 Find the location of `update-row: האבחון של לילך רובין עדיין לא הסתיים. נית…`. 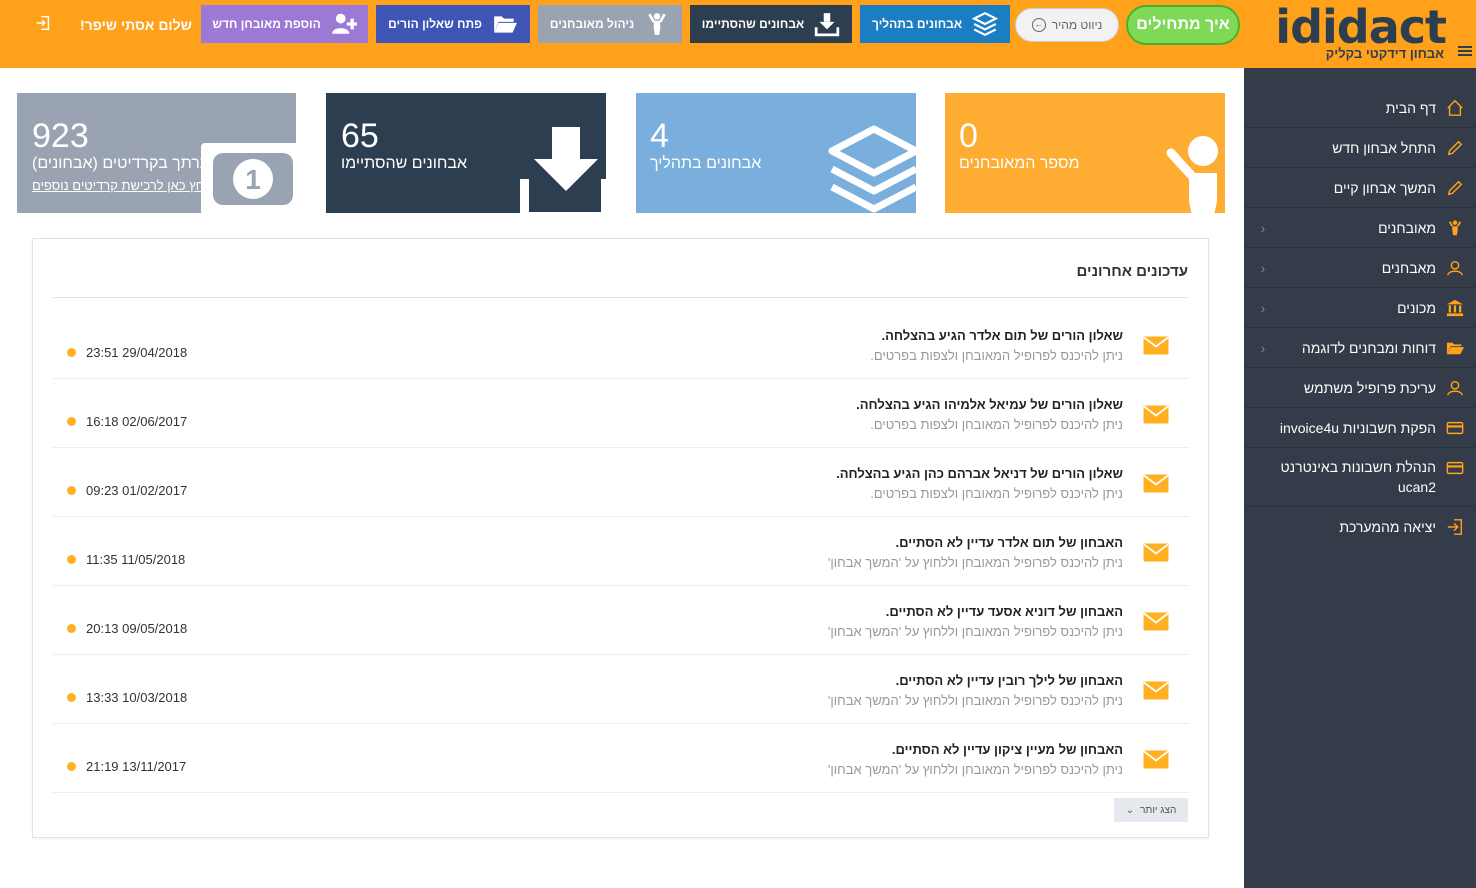

update-row: האבחון של לילך רובין עדיין לא הסתיים. נית… is located at coordinates (621, 689).